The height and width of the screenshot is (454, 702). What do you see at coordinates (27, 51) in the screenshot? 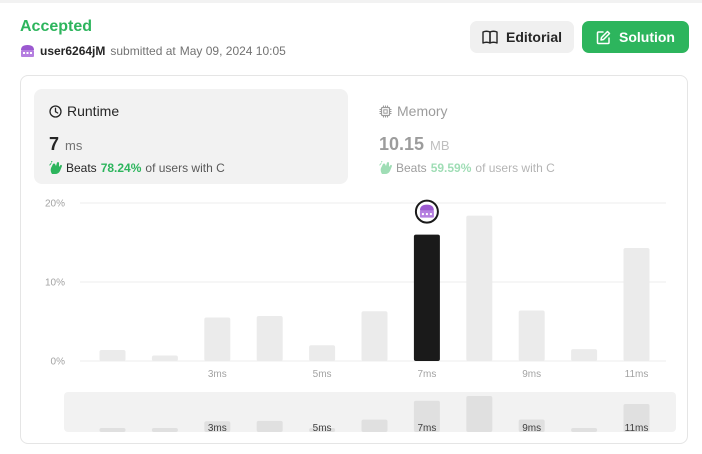
I see `user-avatar-icon` at bounding box center [27, 51].